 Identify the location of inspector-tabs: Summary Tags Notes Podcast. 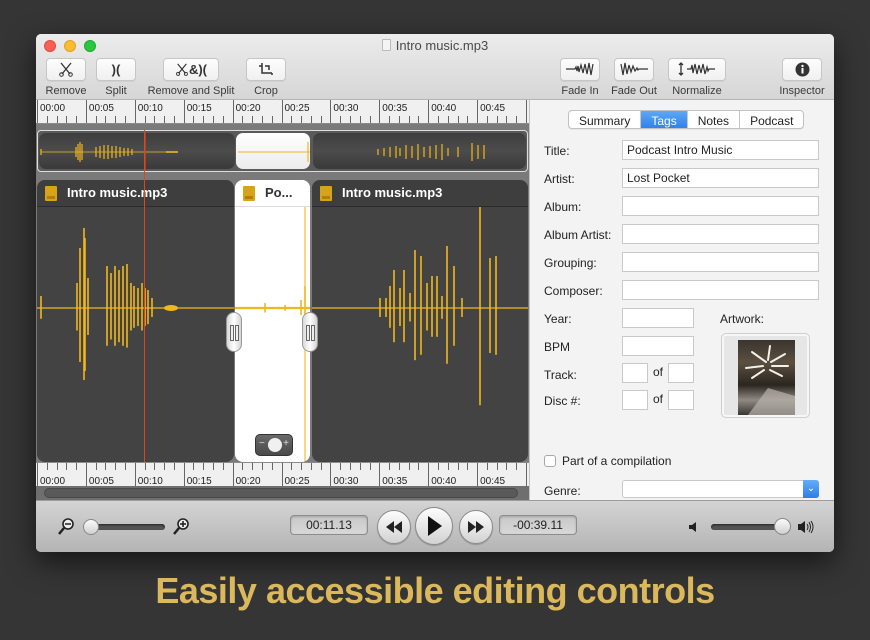
(686, 119).